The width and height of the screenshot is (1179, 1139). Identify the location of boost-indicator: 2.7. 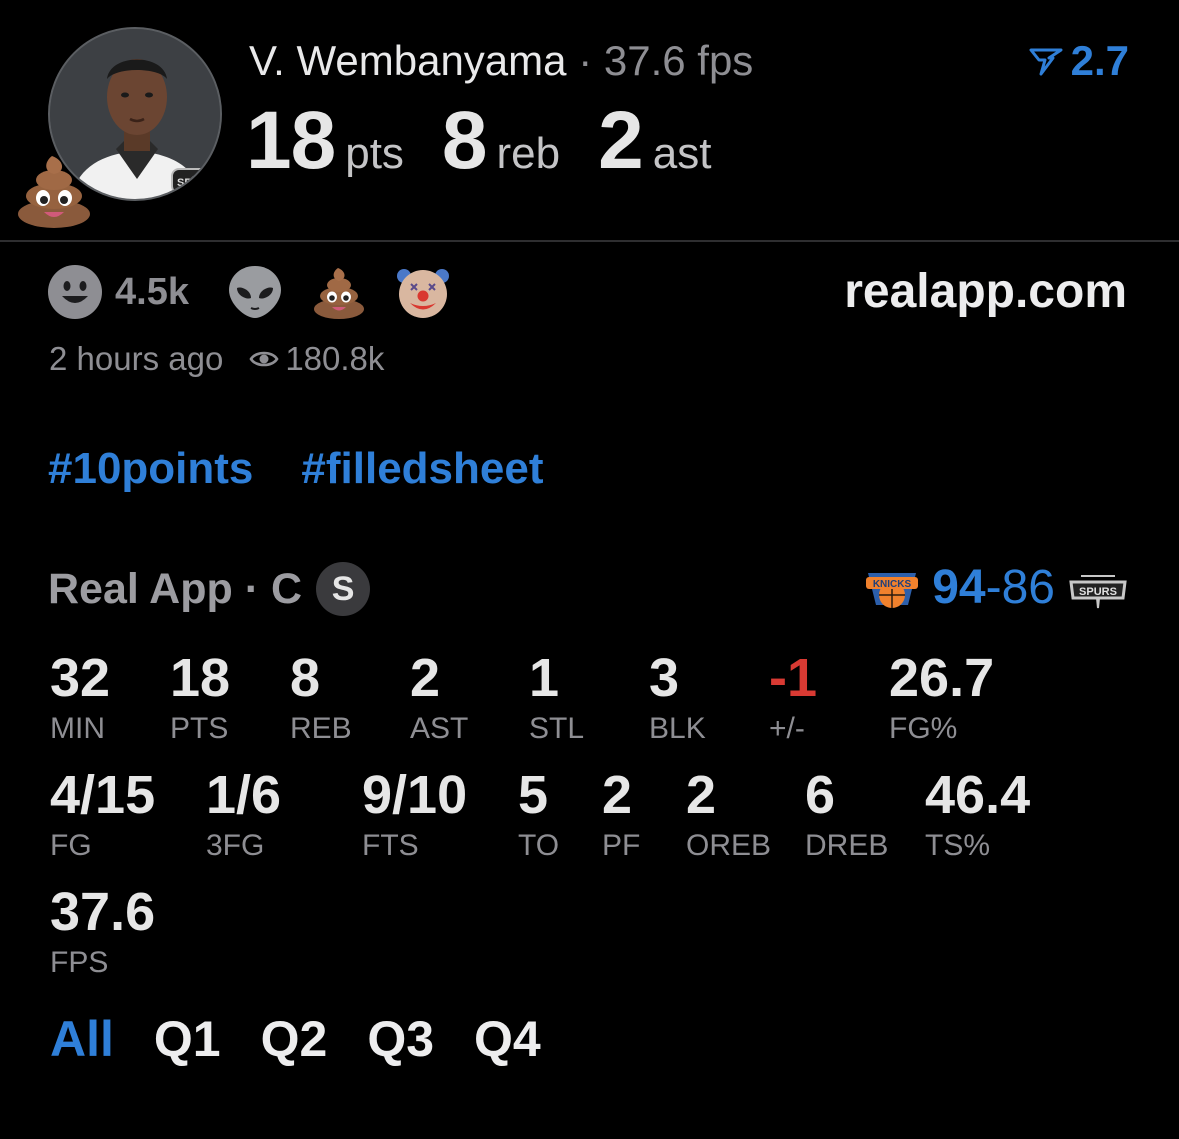
(1079, 61).